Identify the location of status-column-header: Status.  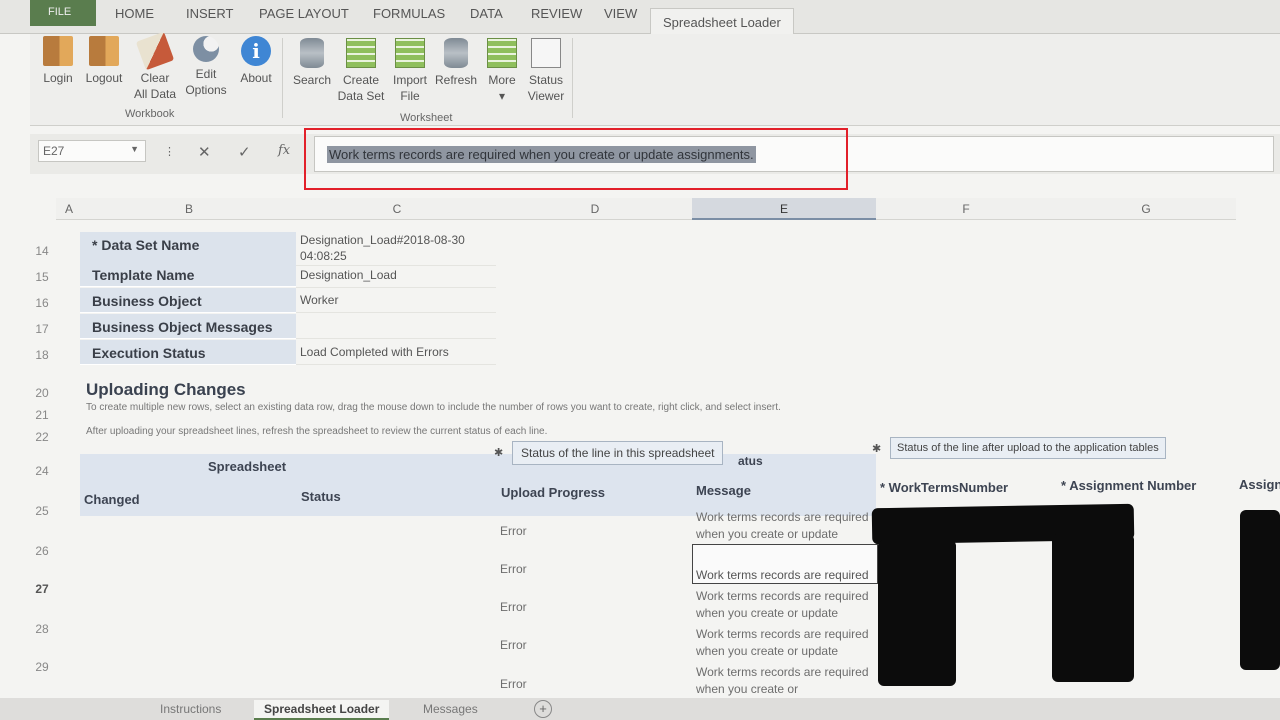
(321, 496).